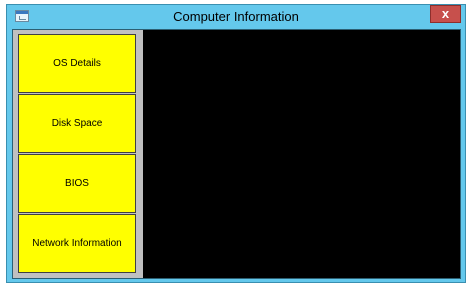 Image resolution: width=474 pixels, height=288 pixels. What do you see at coordinates (445, 14) in the screenshot?
I see `close-button: x` at bounding box center [445, 14].